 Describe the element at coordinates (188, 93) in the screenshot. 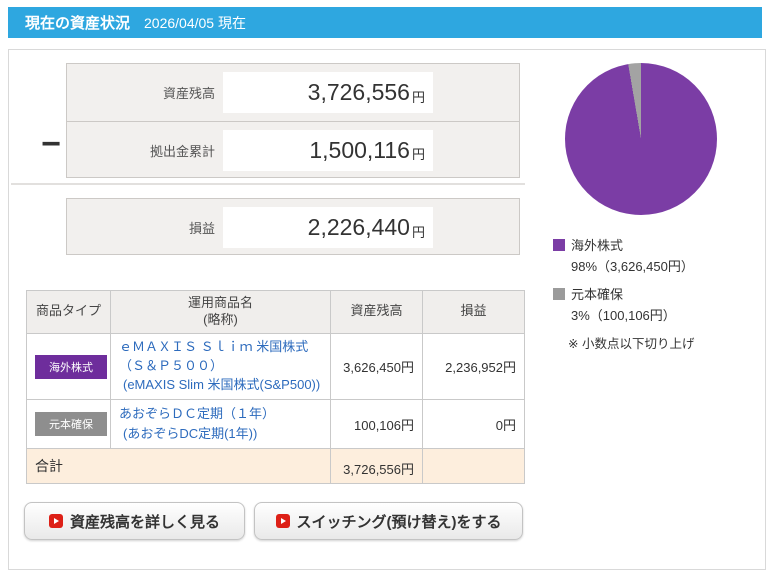

I see `asset-balance-label: 資産残高` at that location.